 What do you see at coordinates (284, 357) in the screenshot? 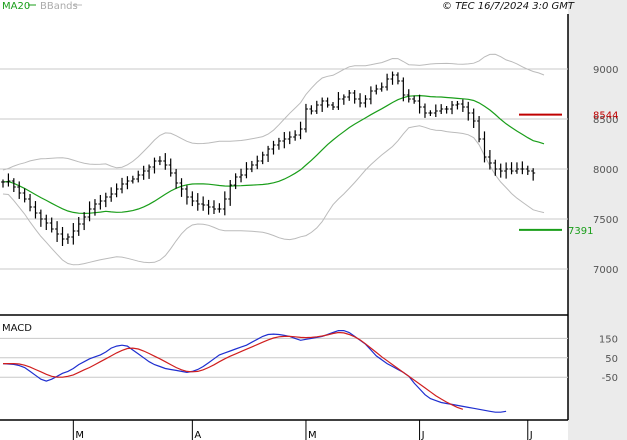
I see `macd-gridlines` at bounding box center [284, 357].